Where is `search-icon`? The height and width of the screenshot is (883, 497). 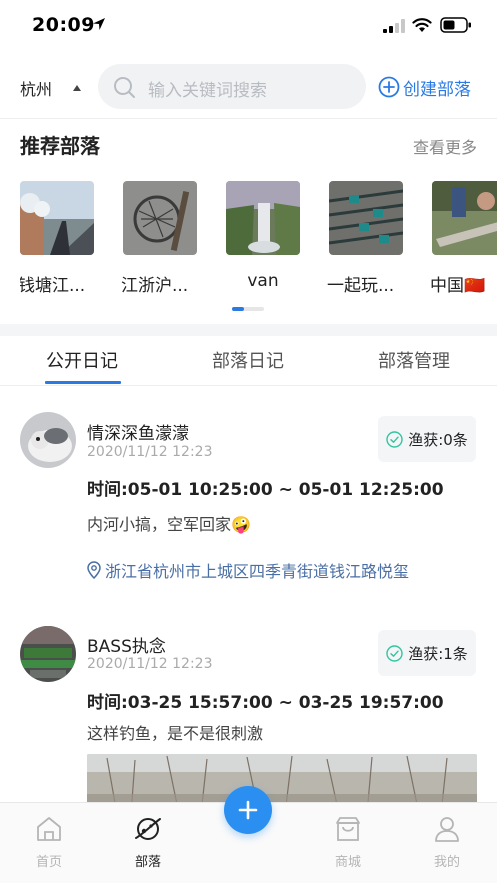
search-icon is located at coordinates (124, 87).